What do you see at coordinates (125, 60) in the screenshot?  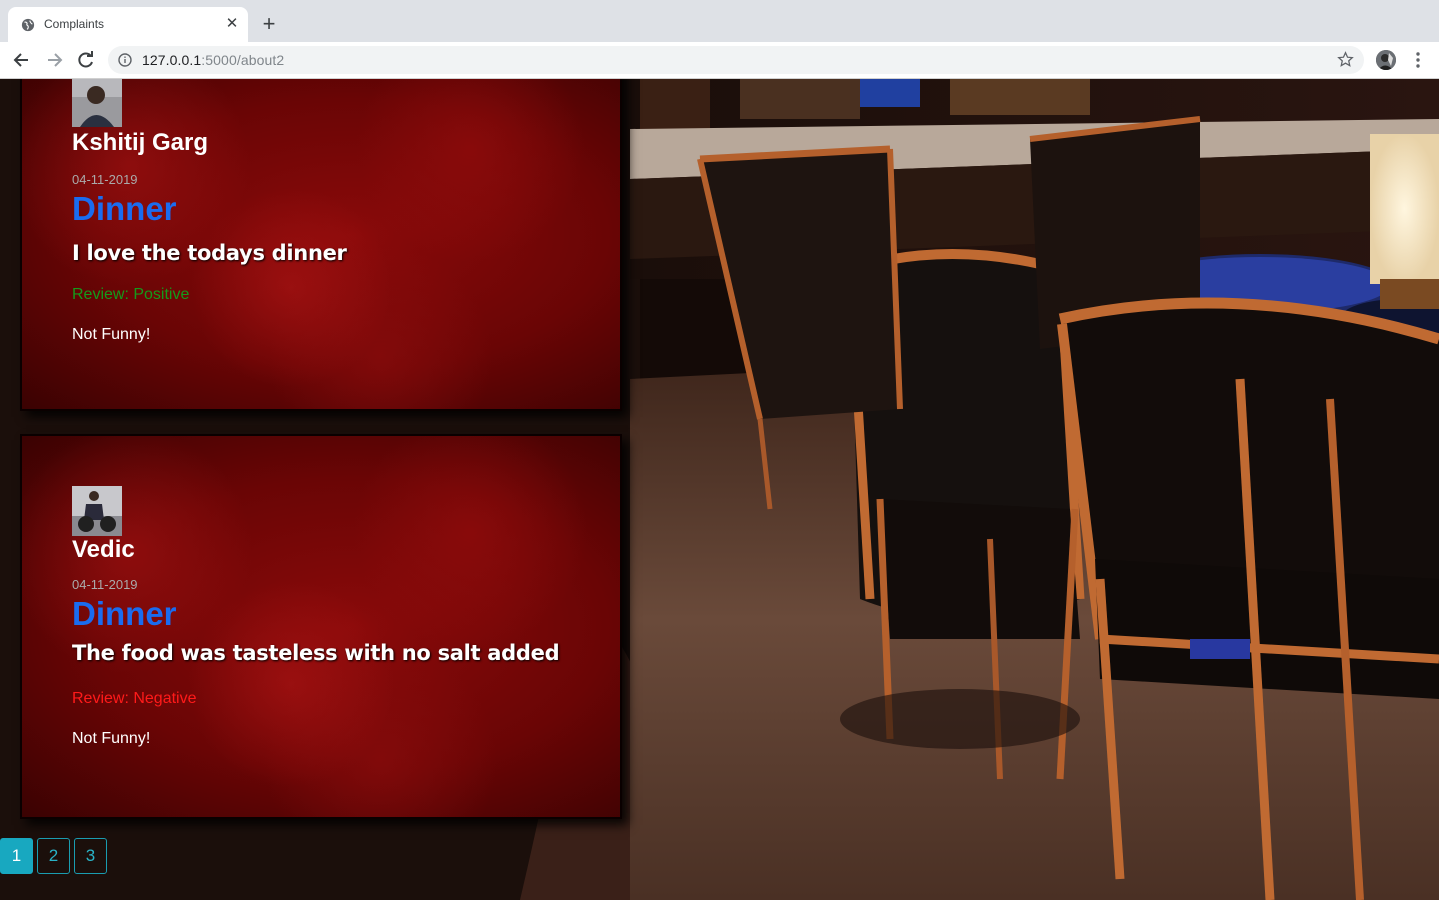 I see `info-icon` at bounding box center [125, 60].